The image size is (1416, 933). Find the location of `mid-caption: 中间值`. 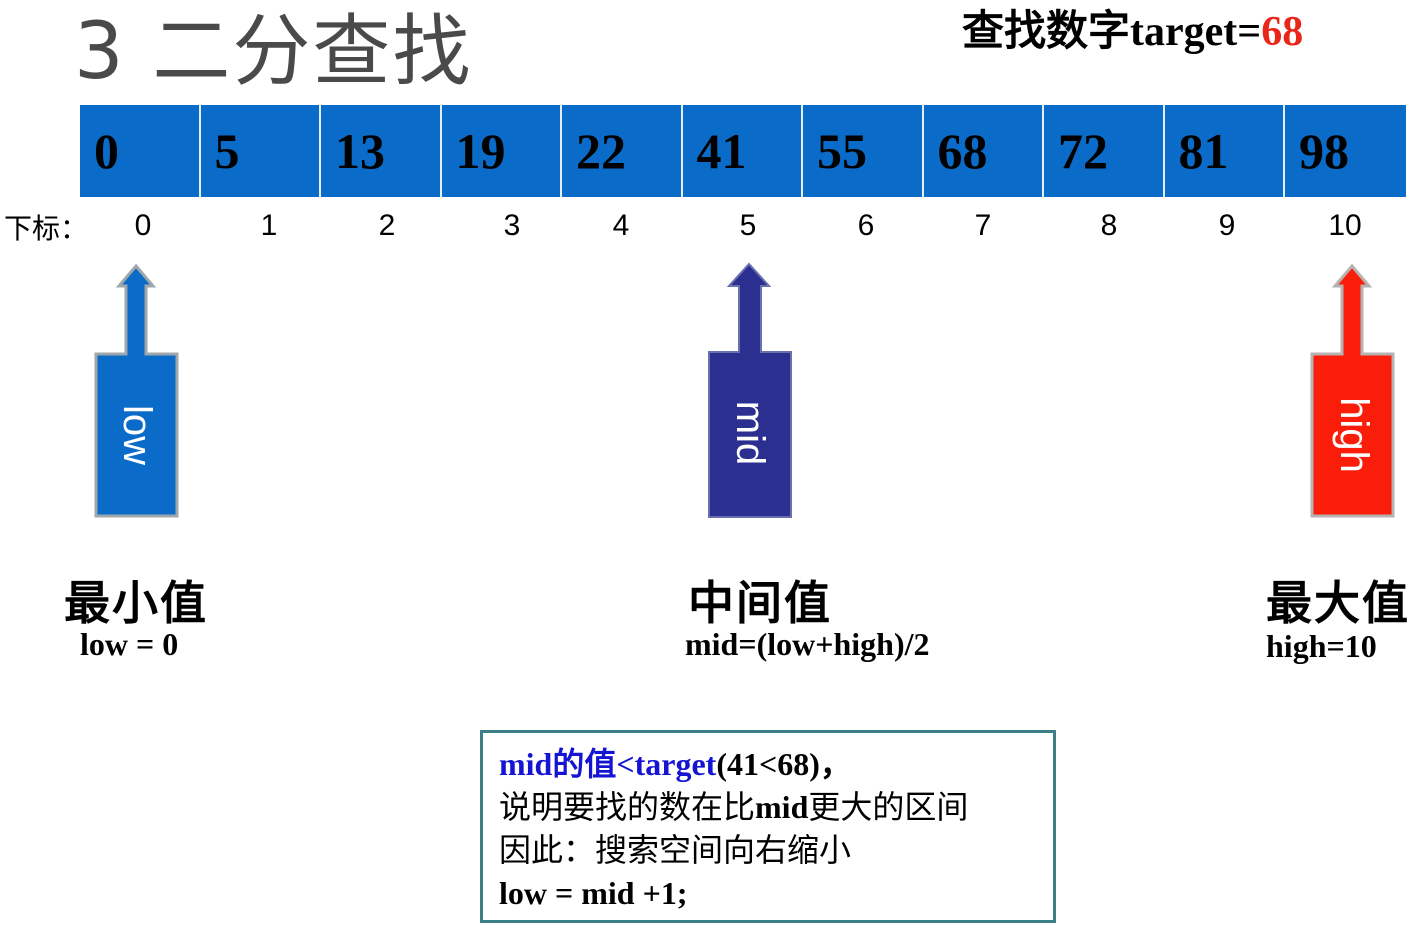

mid-caption: 中间值 is located at coordinates (760, 603).